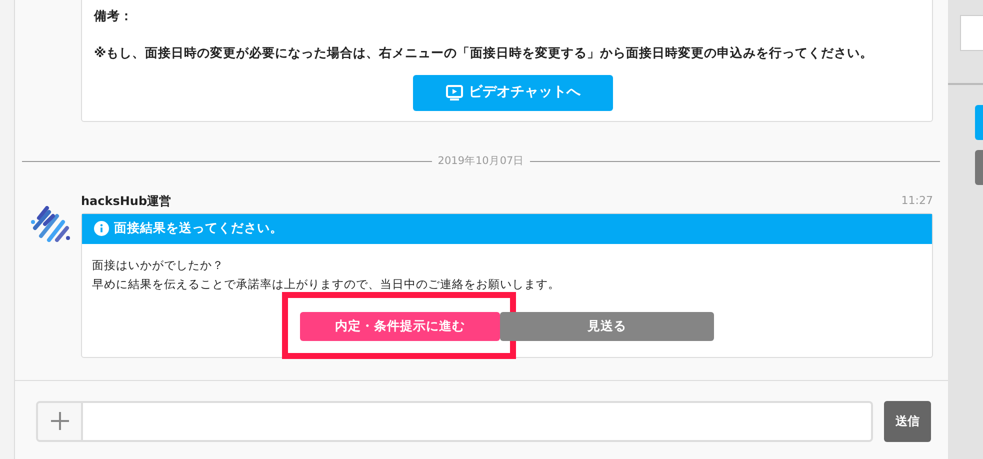 The height and width of the screenshot is (459, 983). What do you see at coordinates (101, 228) in the screenshot?
I see `info-icon` at bounding box center [101, 228].